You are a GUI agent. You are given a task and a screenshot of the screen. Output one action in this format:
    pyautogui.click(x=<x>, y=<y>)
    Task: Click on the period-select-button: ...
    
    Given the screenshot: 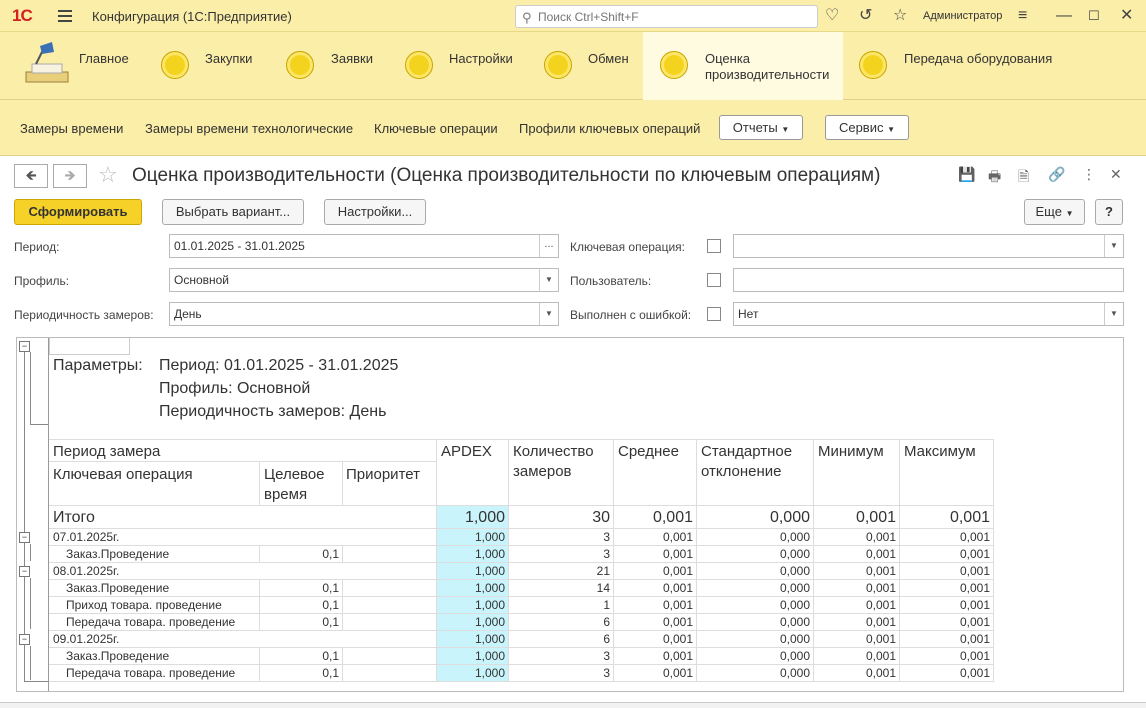 What is the action you would take?
    pyautogui.click(x=548, y=246)
    